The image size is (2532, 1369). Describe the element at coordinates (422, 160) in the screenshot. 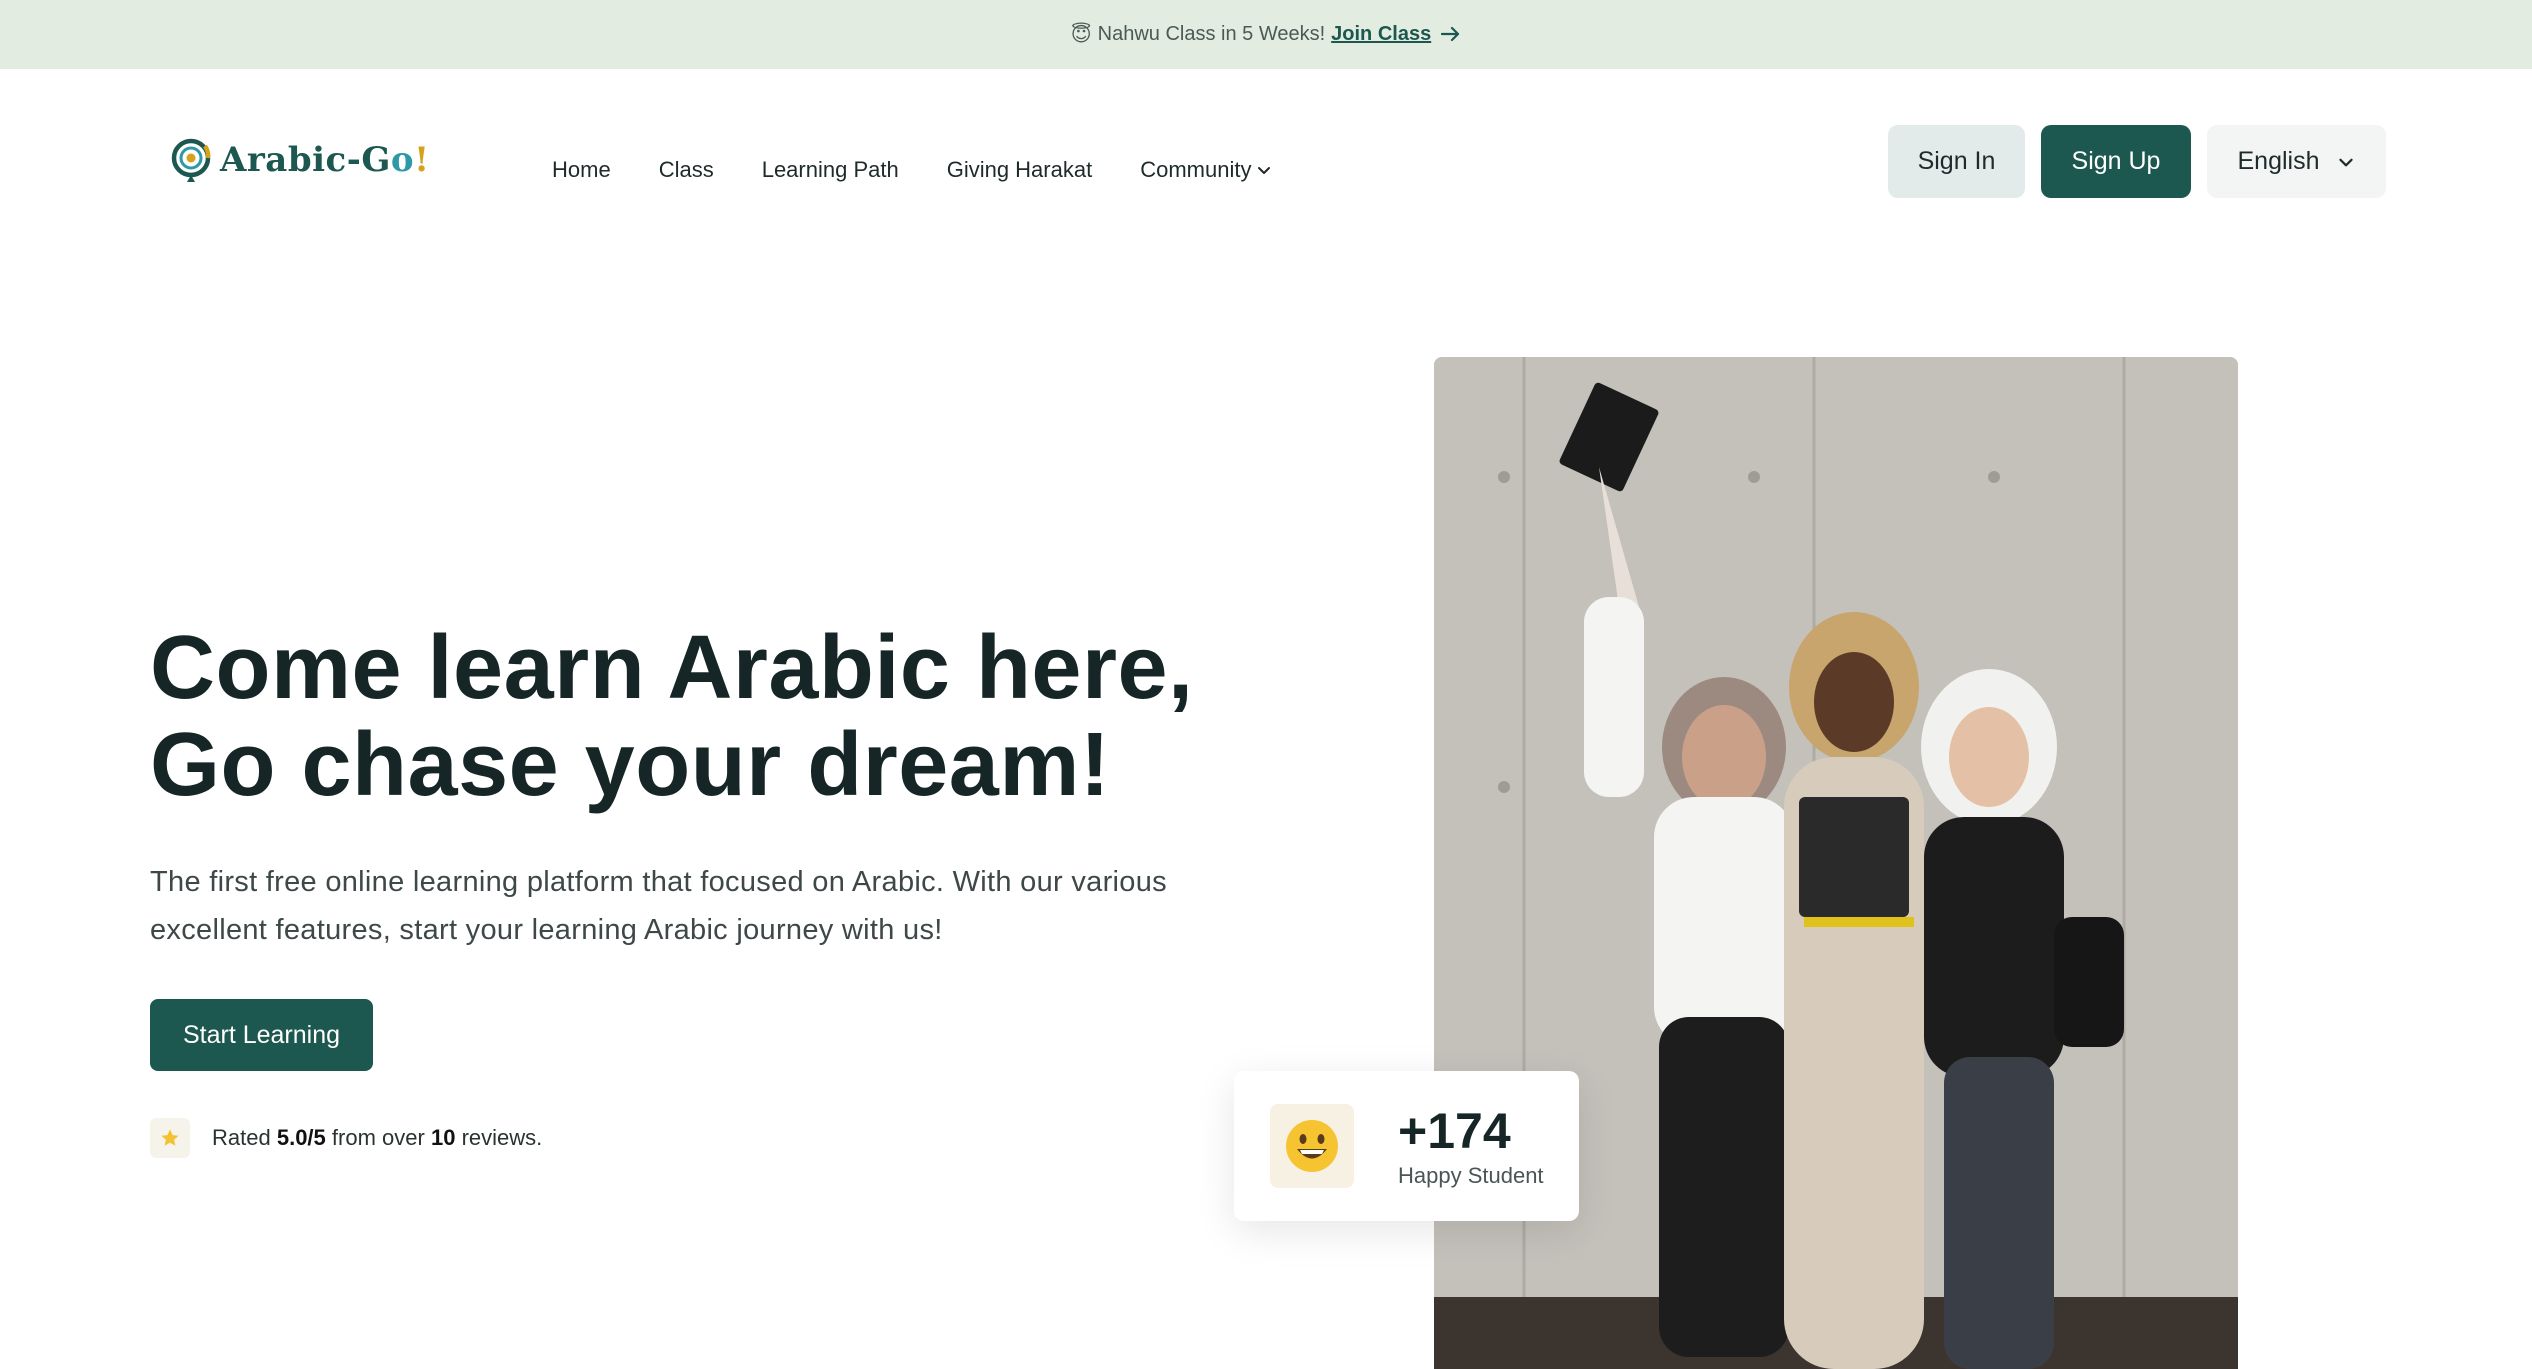

I see `brand-name-part3: !` at that location.